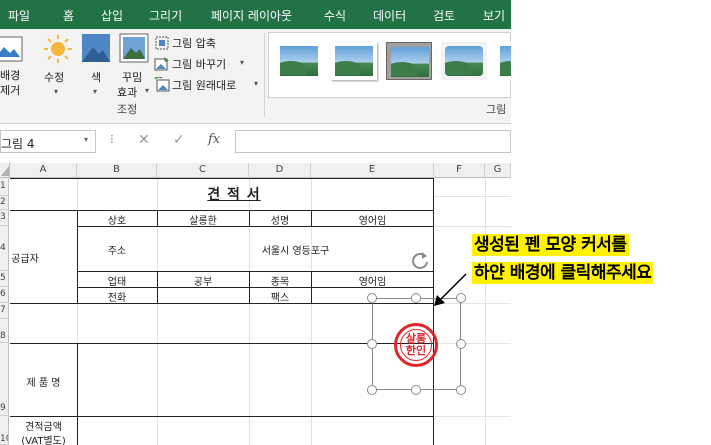 The width and height of the screenshot is (711, 445). I want to click on corrections-button: 수정 ▾, so click(58, 65).